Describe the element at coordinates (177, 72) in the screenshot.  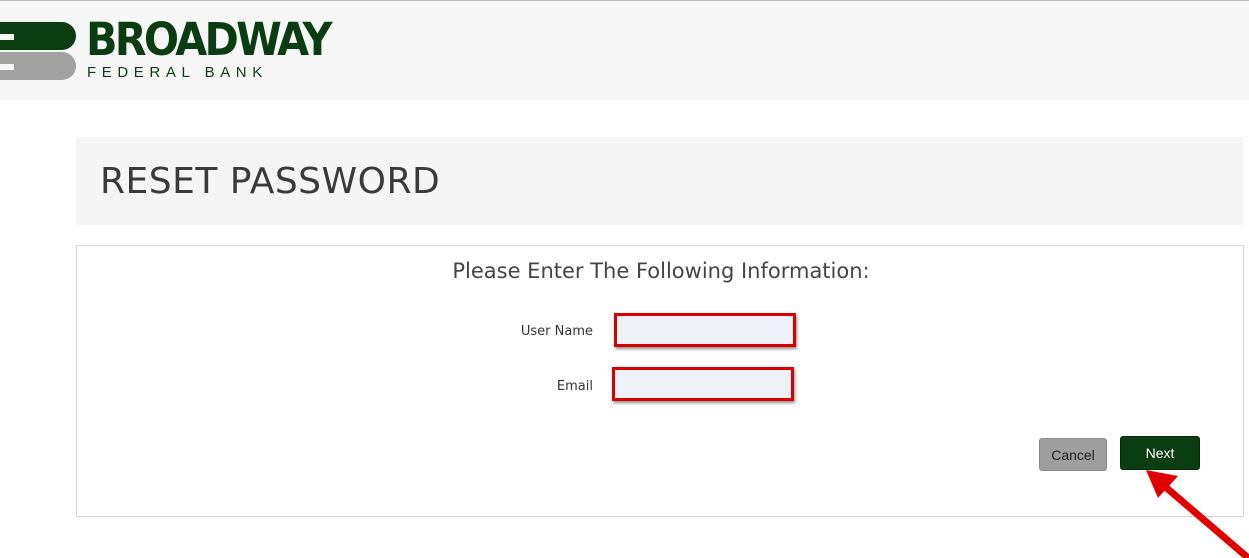
I see `logo-subtitle: FEDERAL BANK` at that location.